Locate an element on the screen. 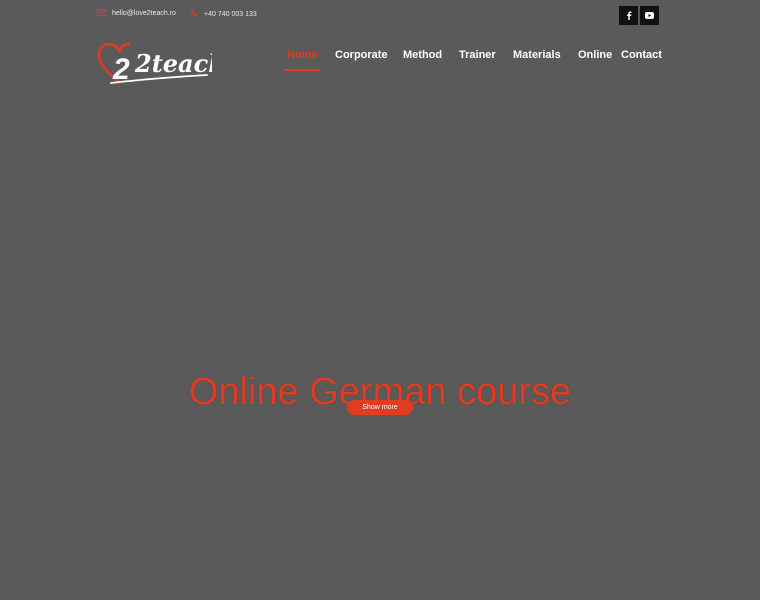 The image size is (760, 600). phone-contact: +40 740 003 133 is located at coordinates (223, 14).